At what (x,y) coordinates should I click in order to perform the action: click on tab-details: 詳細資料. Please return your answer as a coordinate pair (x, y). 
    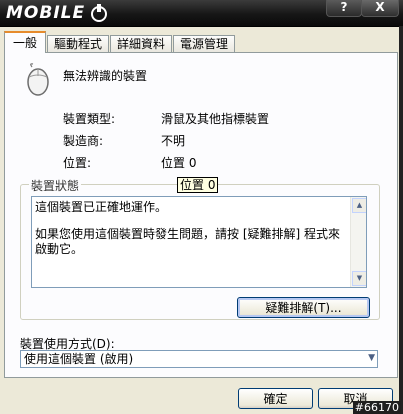
    Looking at the image, I should click on (141, 44).